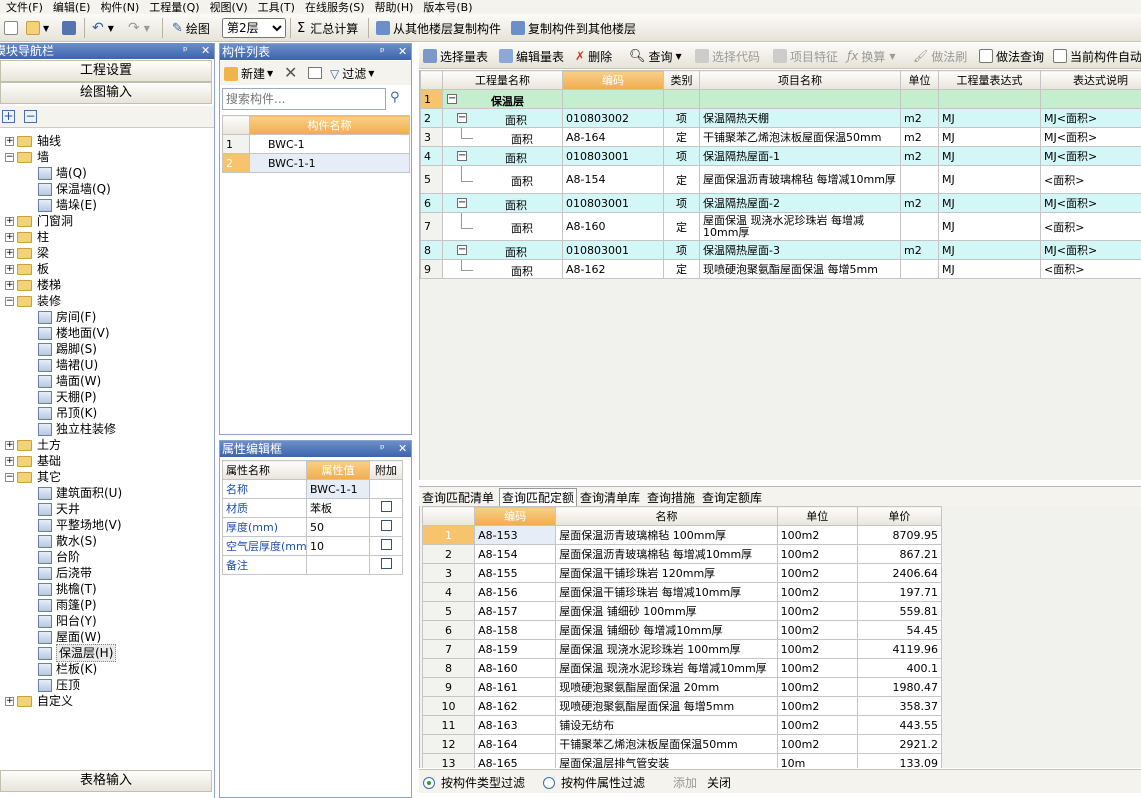 This screenshot has width=1141, height=798. Describe the element at coordinates (67, 669) in the screenshot. I see `tree-item: 栏板(K)` at that location.